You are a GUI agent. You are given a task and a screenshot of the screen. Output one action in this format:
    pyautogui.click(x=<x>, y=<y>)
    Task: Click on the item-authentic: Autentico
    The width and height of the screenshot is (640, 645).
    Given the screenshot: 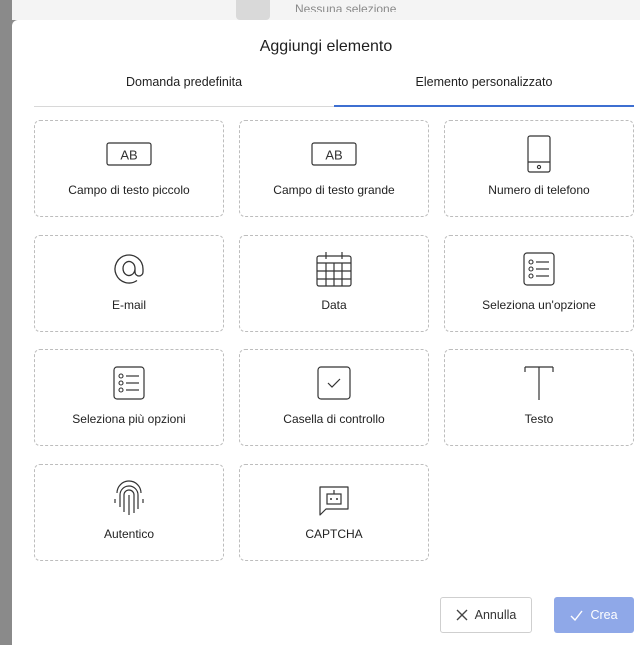 What is the action you would take?
    pyautogui.click(x=129, y=512)
    